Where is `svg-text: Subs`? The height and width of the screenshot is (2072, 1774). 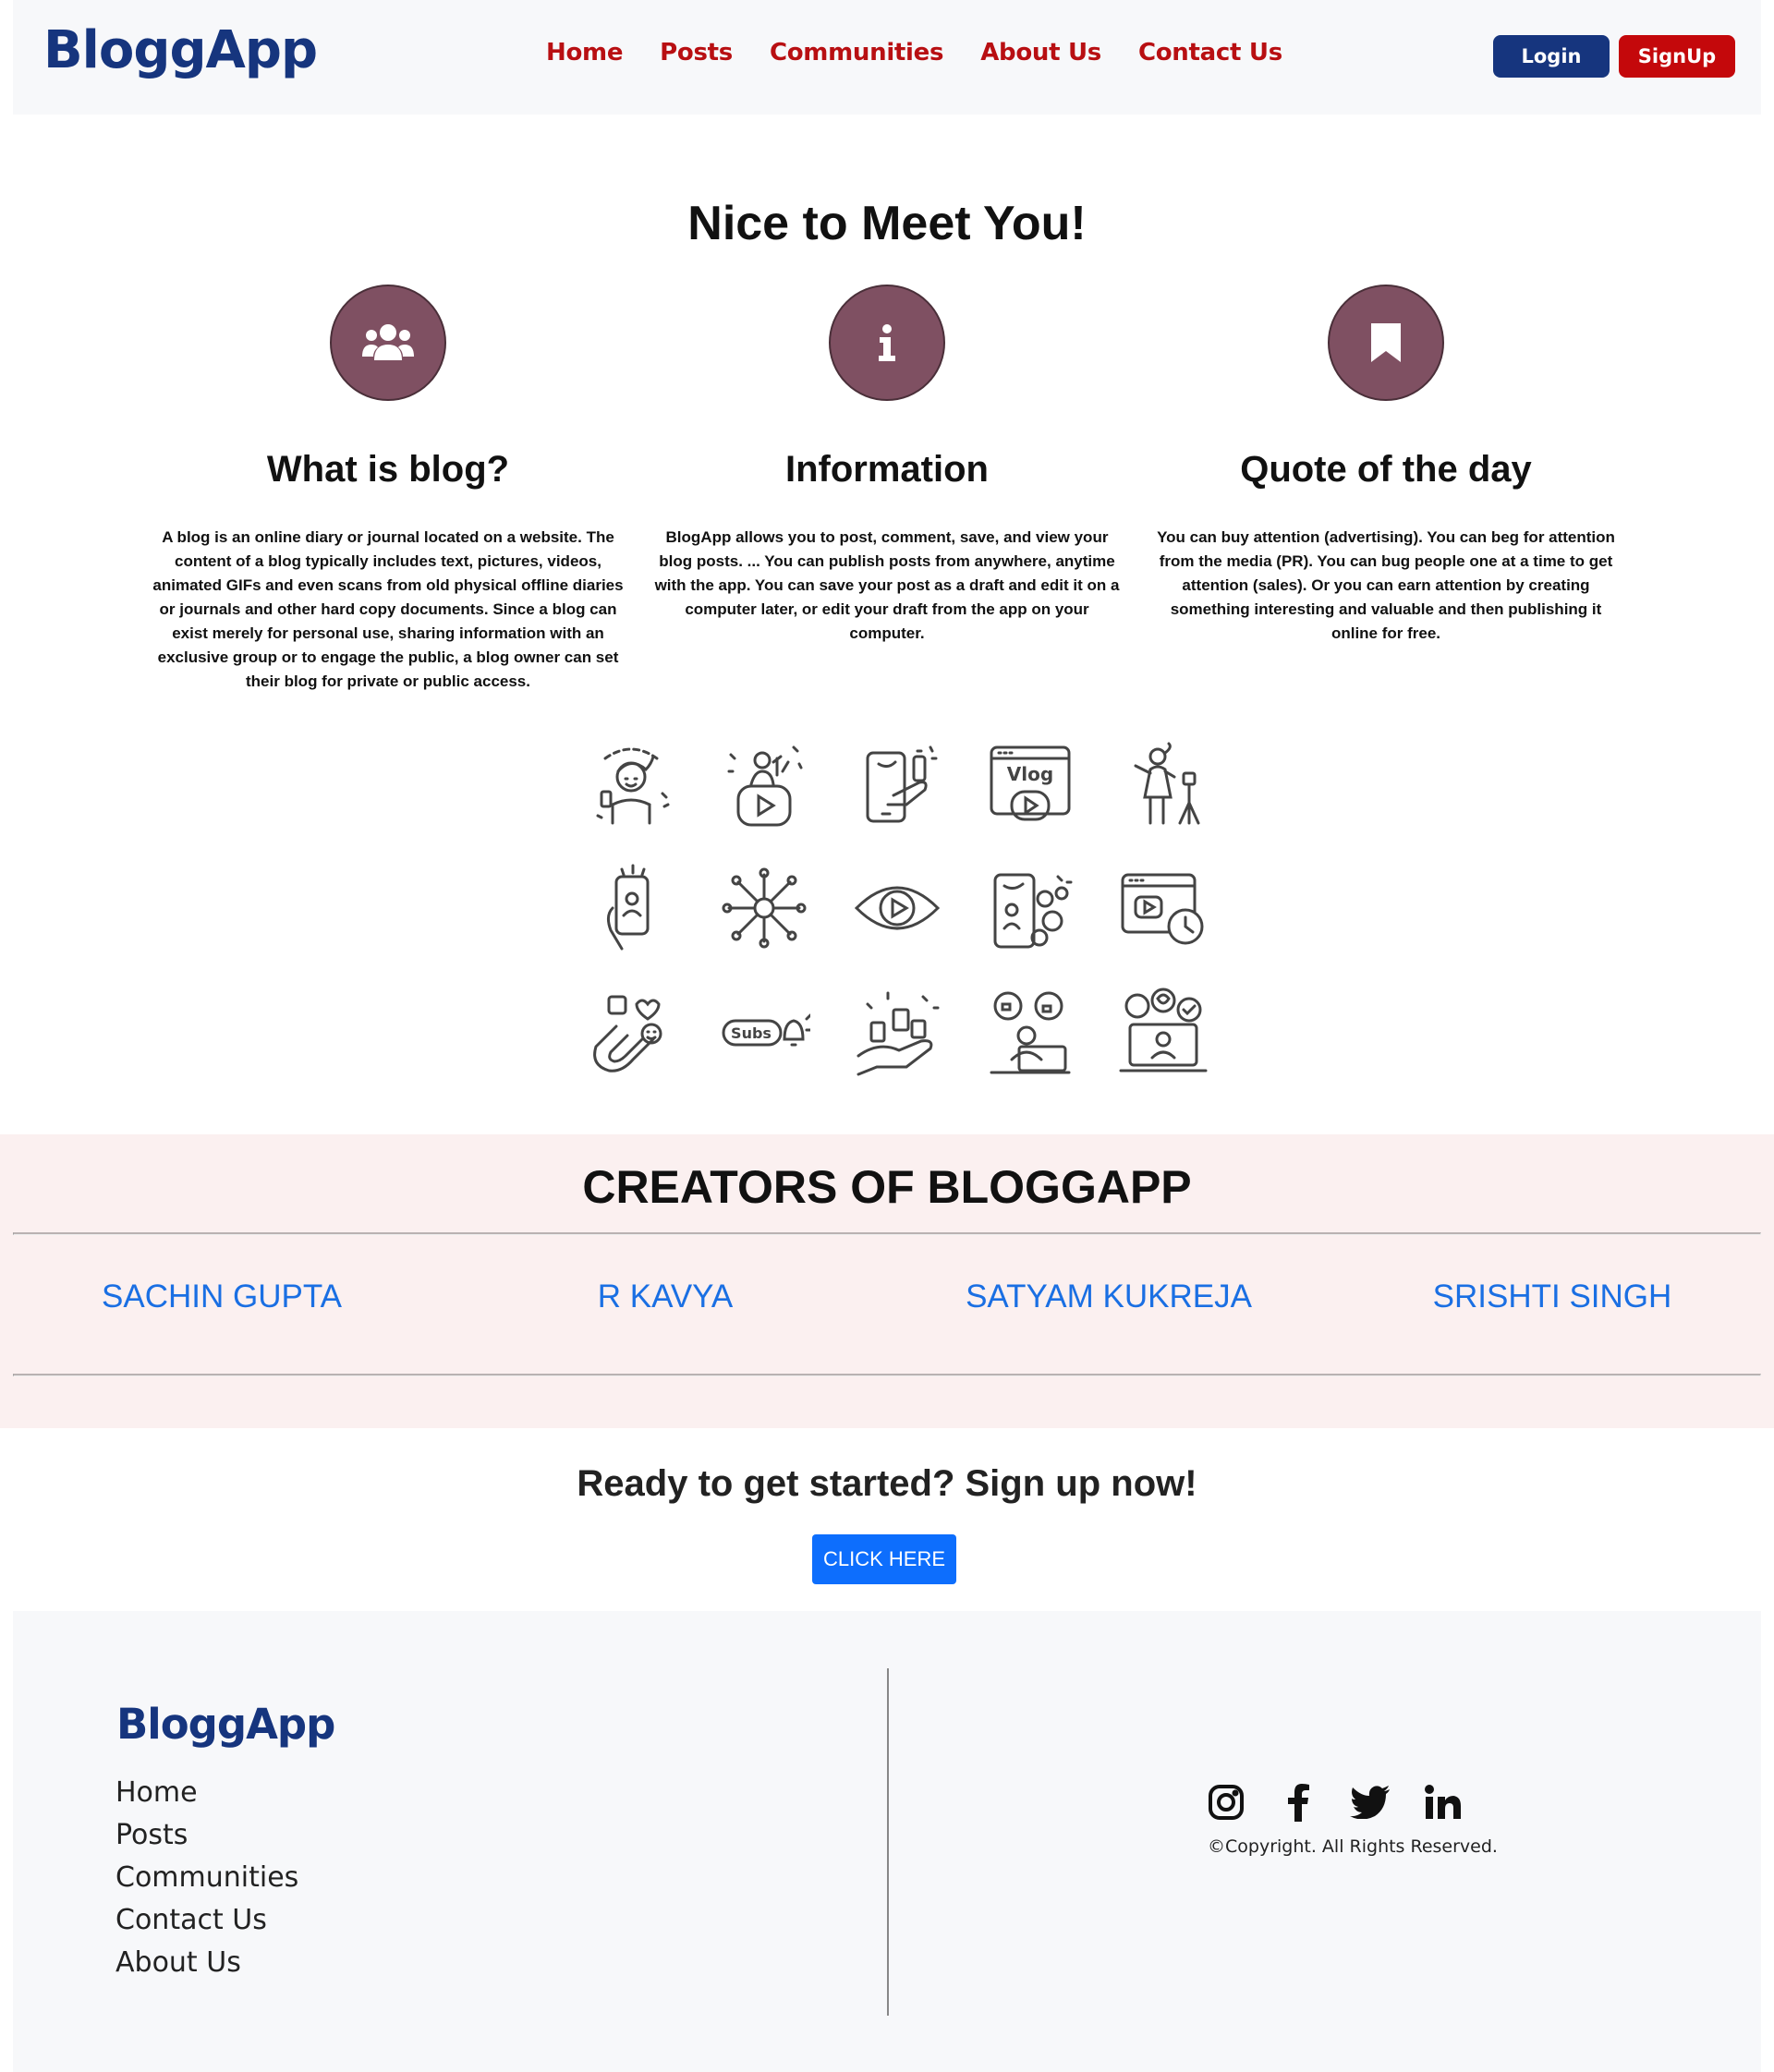 svg-text: Subs is located at coordinates (751, 1033).